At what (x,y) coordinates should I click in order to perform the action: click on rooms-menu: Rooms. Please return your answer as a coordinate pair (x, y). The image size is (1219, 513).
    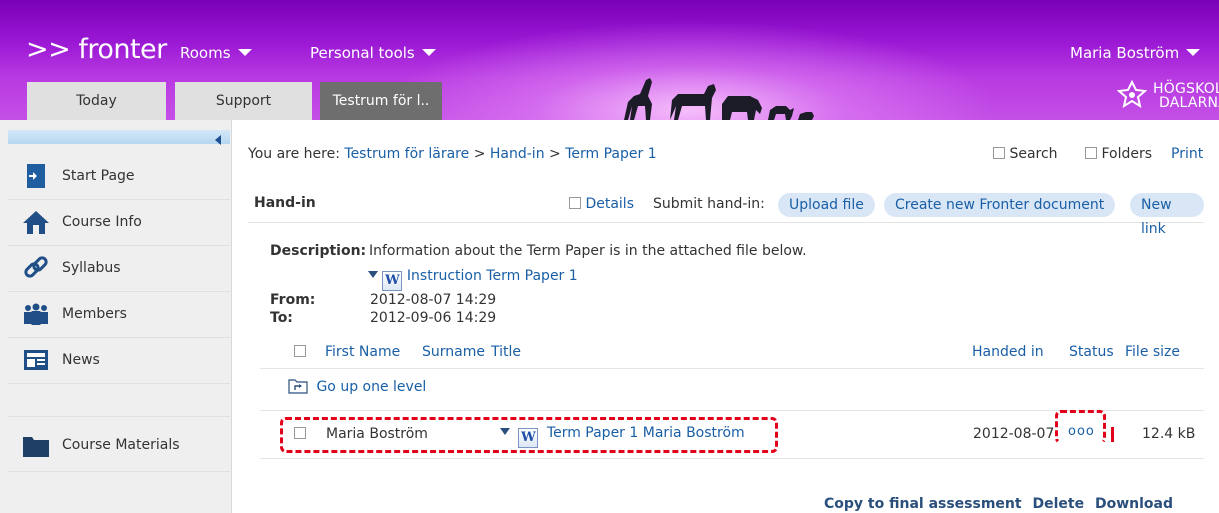
    Looking at the image, I should click on (216, 53).